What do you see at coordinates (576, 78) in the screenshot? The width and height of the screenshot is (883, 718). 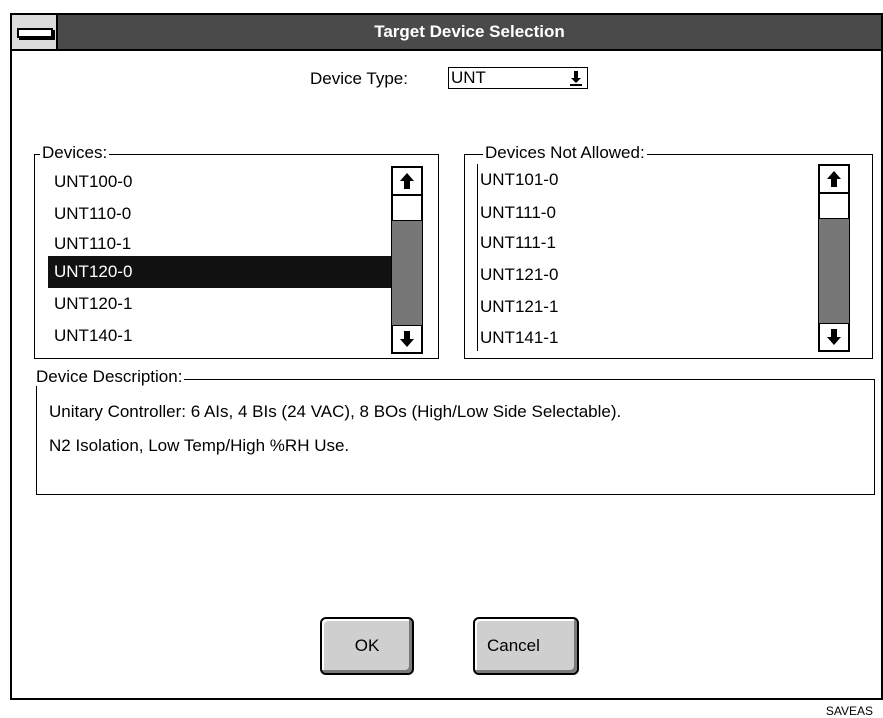 I see `dropdown-arrow-icon` at bounding box center [576, 78].